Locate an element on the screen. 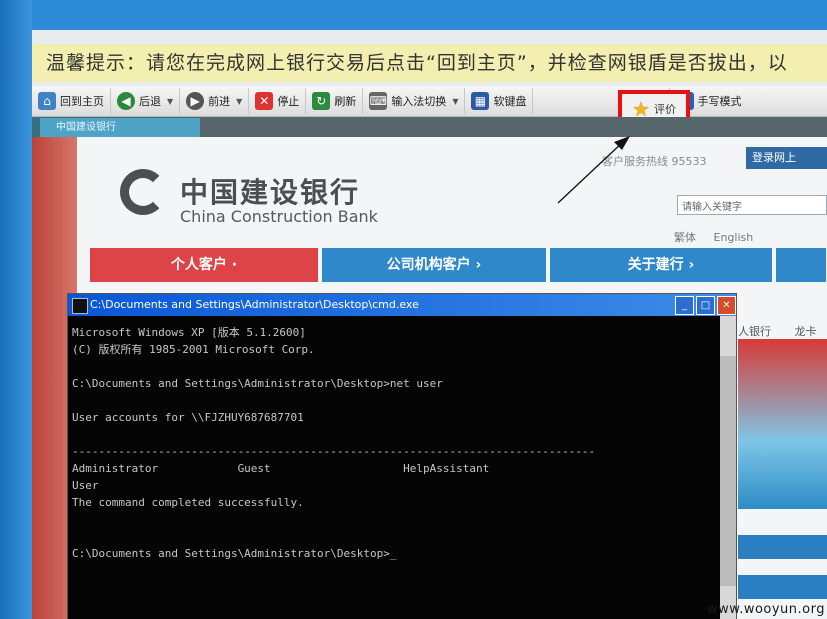  watermark: www.wooyun.org is located at coordinates (765, 609).